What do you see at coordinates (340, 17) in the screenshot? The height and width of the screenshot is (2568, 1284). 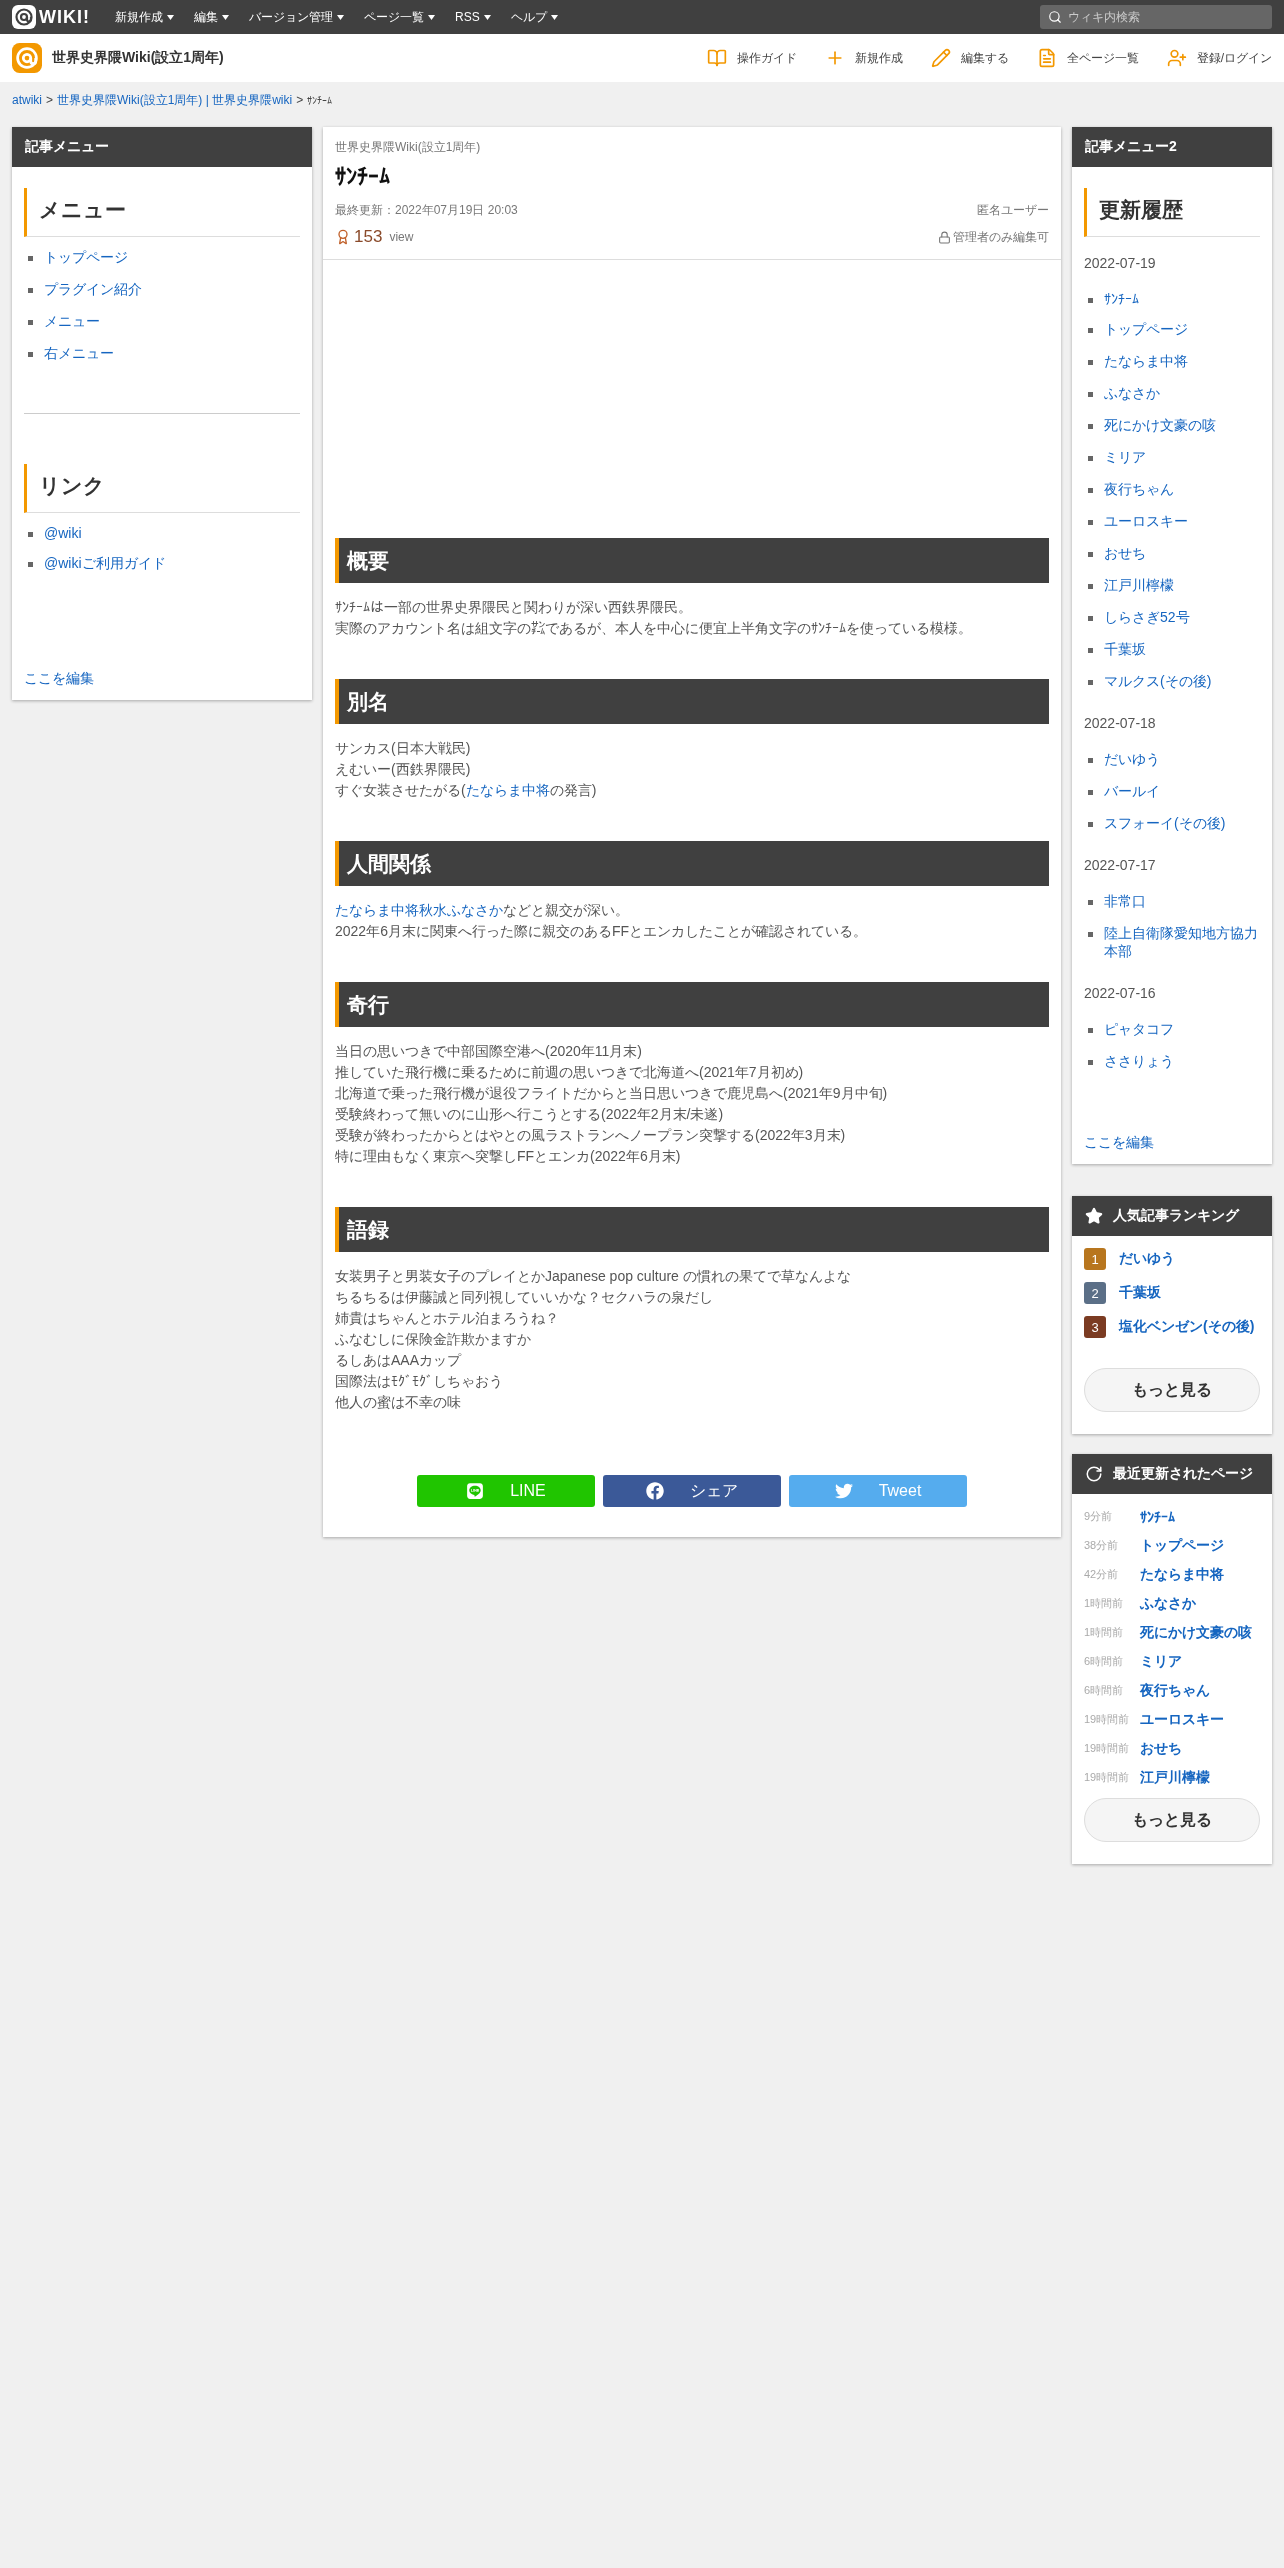 I see `caret-icon` at bounding box center [340, 17].